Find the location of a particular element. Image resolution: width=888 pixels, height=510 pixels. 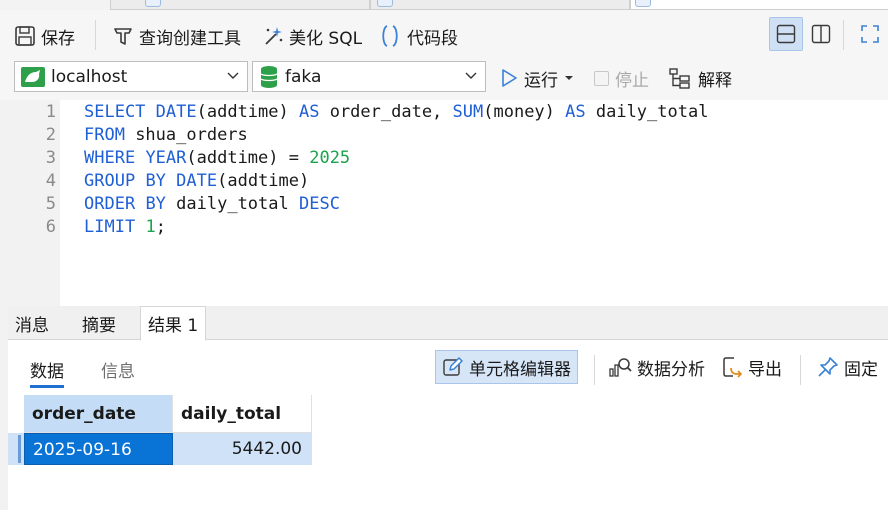

code-line: LIMIT 1; is located at coordinates (125, 227).